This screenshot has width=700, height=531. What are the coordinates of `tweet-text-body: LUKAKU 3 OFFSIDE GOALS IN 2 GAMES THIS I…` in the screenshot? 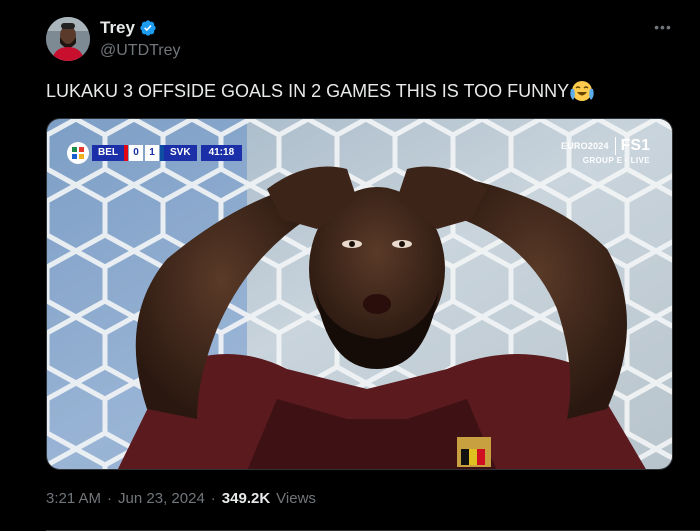 It's located at (308, 90).